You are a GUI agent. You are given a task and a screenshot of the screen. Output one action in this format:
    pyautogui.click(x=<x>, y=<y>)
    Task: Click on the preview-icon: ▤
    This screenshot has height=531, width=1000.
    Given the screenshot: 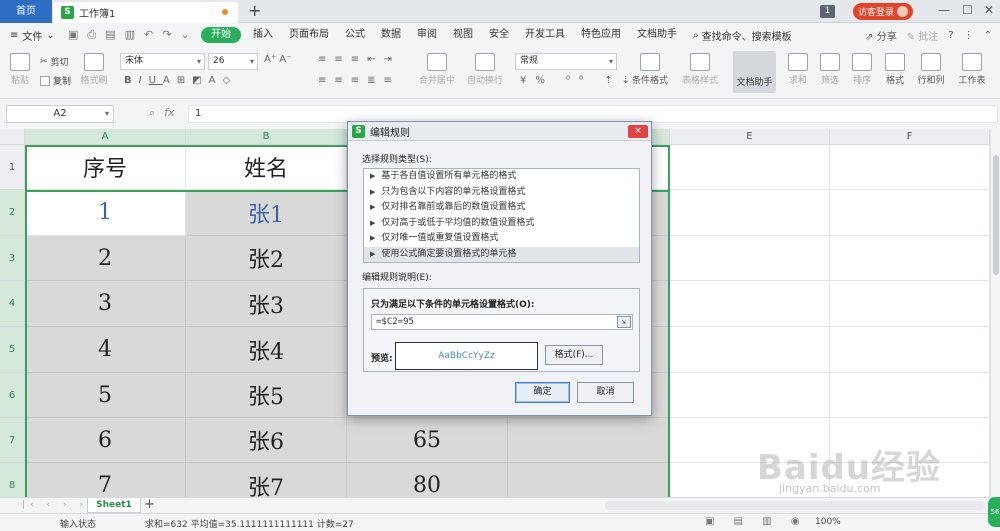 What is the action you would take?
    pyautogui.click(x=110, y=35)
    